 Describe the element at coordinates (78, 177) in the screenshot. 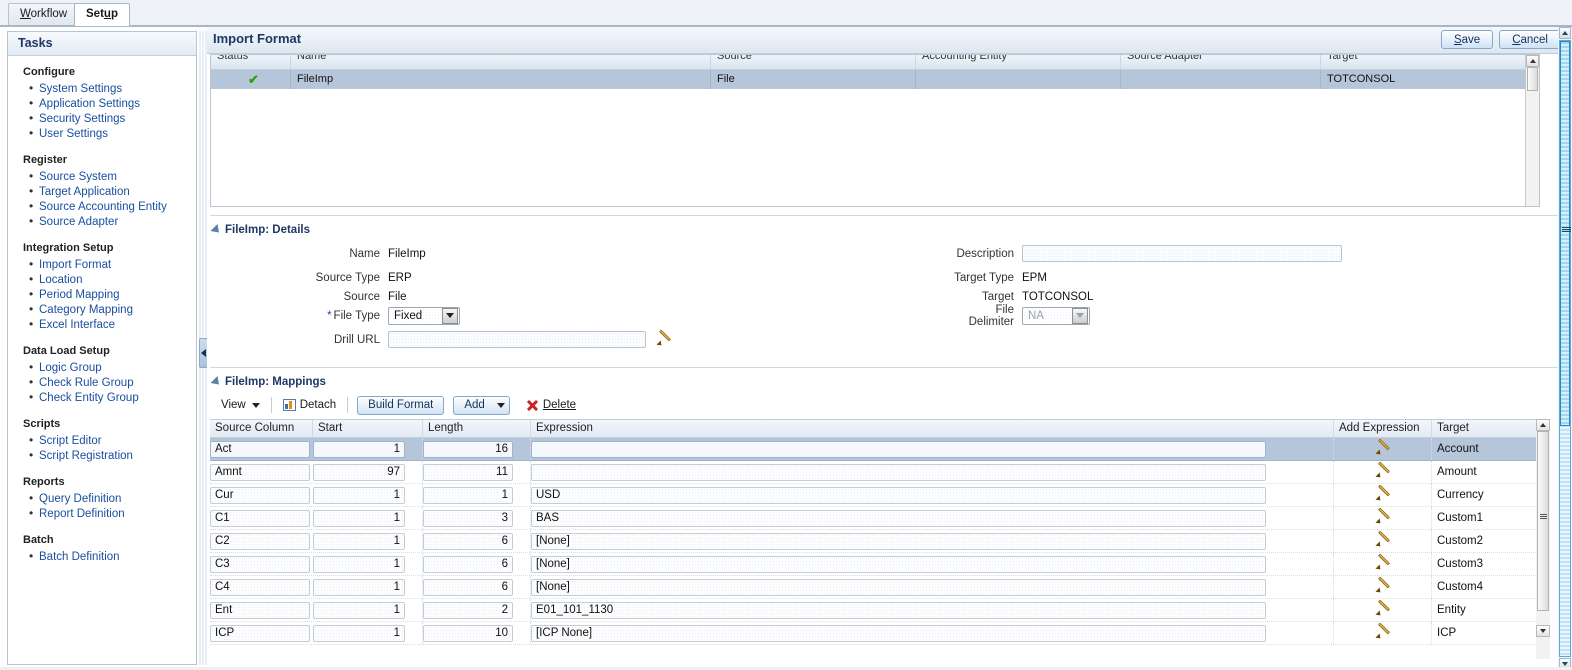

I see `sidebar-item-source-system: Source System` at that location.